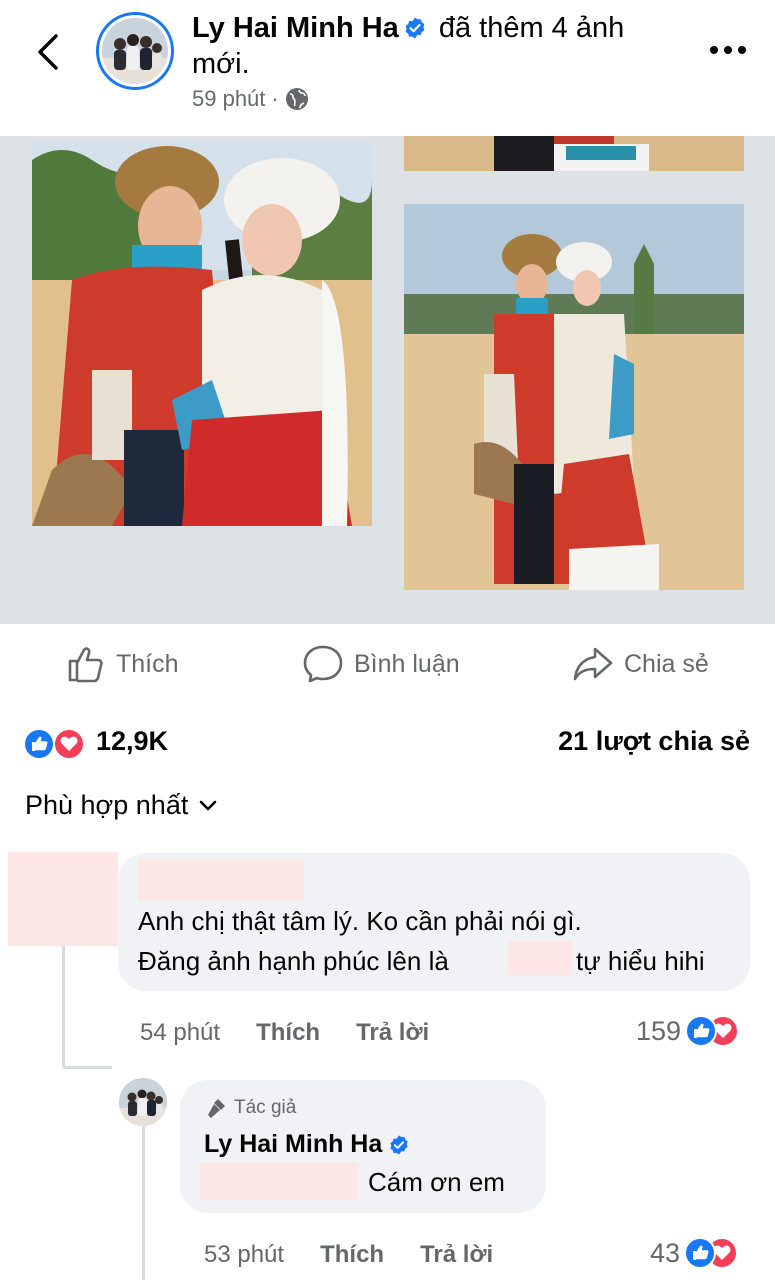 The height and width of the screenshot is (1280, 775). I want to click on globe-icon, so click(296, 99).